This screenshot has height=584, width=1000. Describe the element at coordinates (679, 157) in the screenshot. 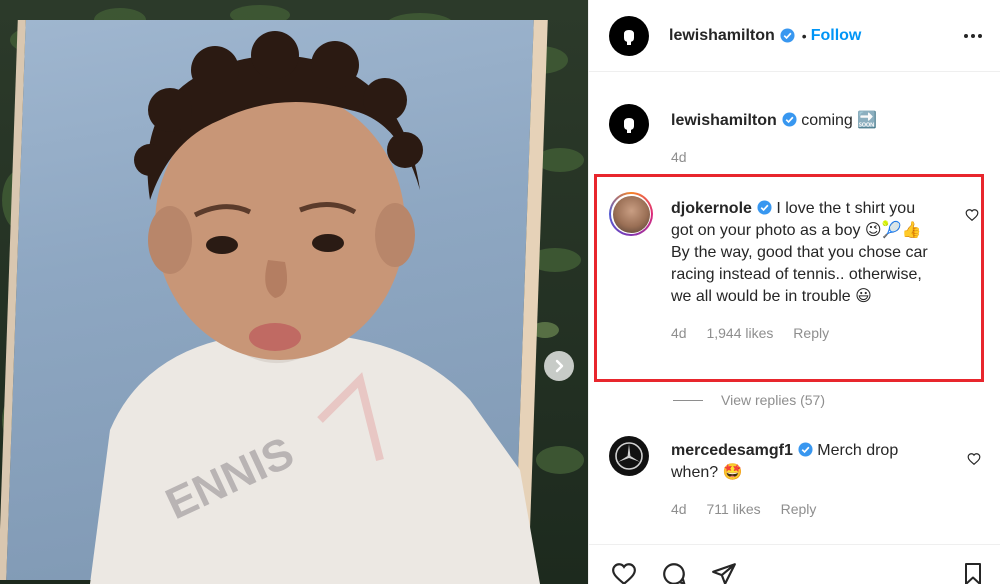

I see `caption-time: 4d` at that location.